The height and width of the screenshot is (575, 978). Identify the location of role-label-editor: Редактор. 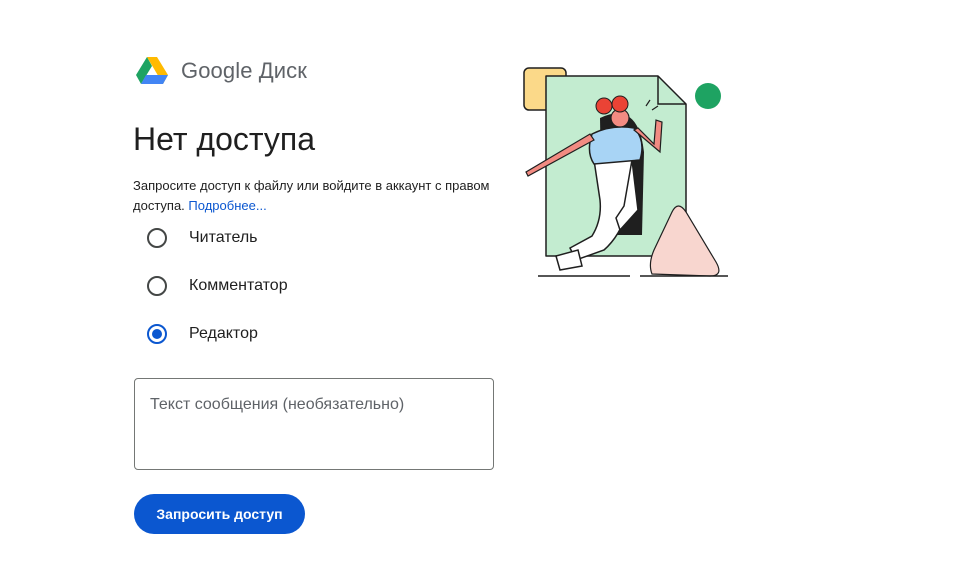
(223, 333).